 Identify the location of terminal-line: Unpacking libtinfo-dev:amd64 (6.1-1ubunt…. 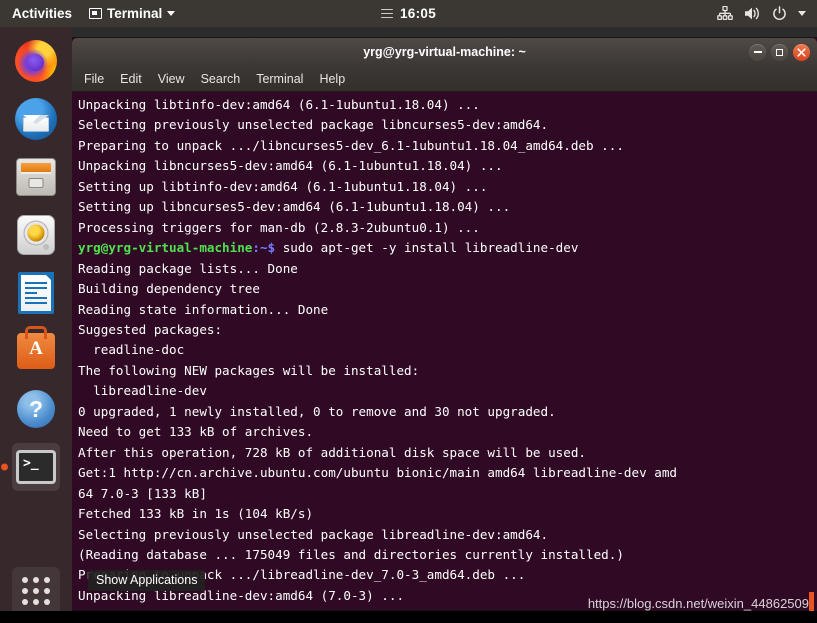
(279, 104).